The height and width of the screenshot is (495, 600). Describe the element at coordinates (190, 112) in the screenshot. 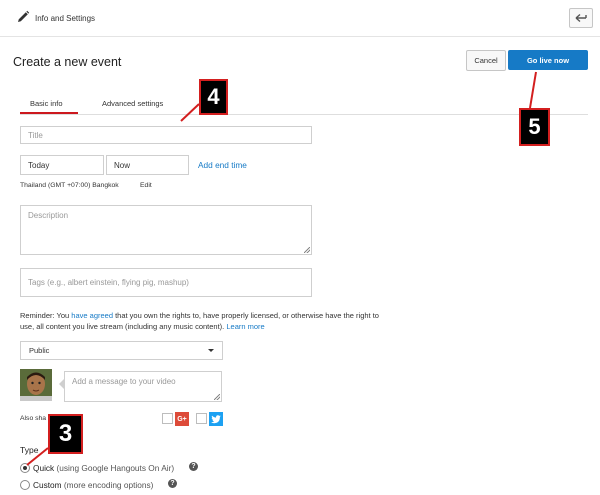

I see `callout-4-pointer` at that location.